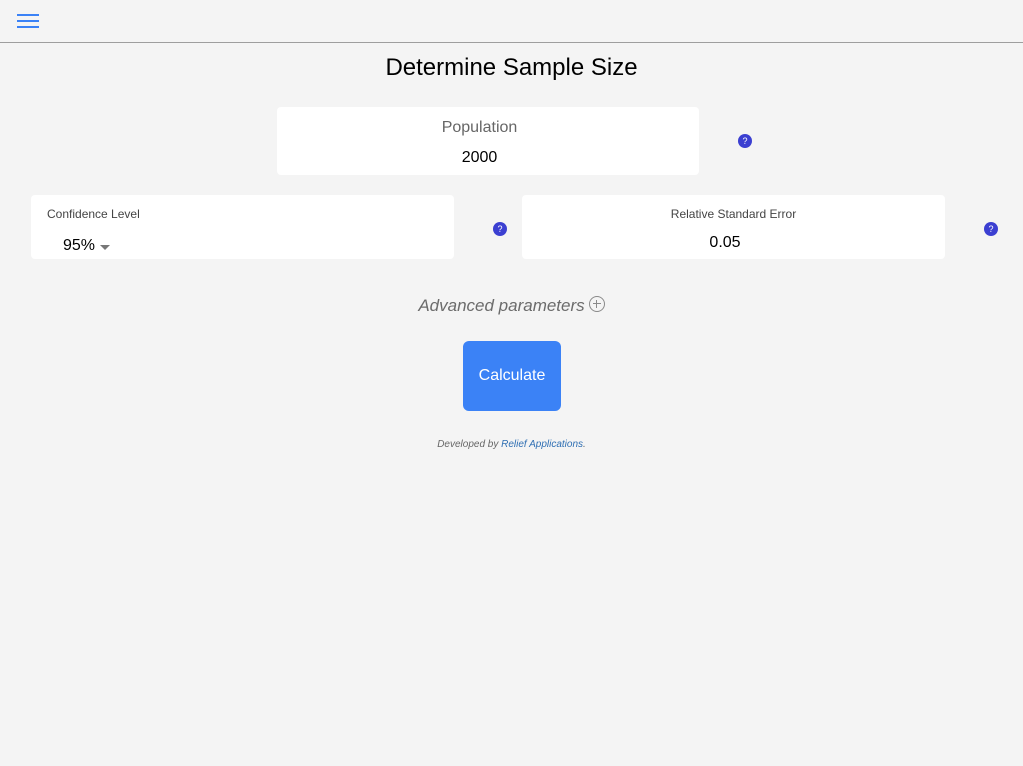 The image size is (1023, 766). What do you see at coordinates (596, 303) in the screenshot?
I see `plus-circle-icon` at bounding box center [596, 303].